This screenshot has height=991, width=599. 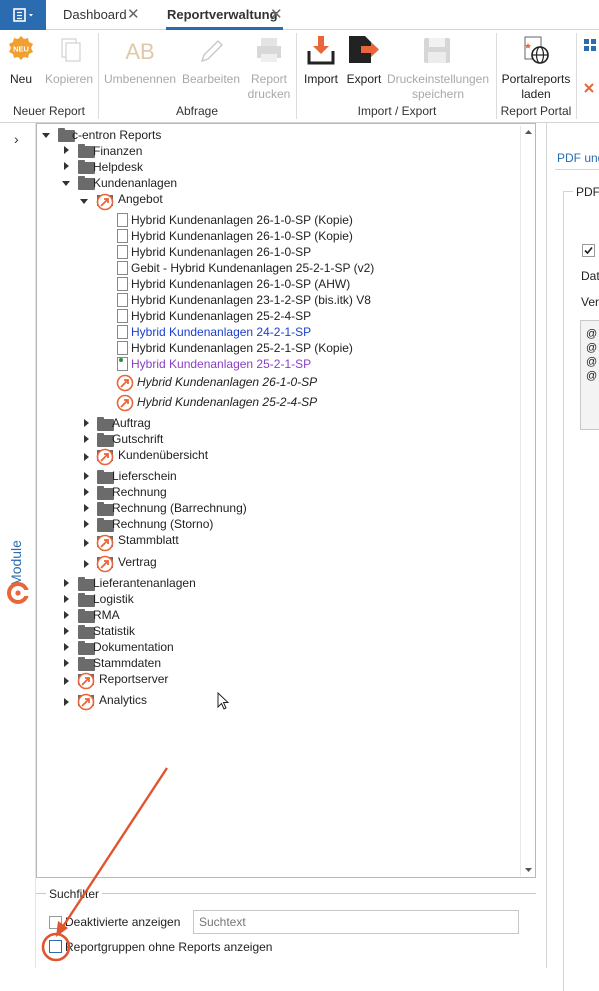 What do you see at coordinates (528, 870) in the screenshot?
I see `scroll-down-arrow-icon` at bounding box center [528, 870].